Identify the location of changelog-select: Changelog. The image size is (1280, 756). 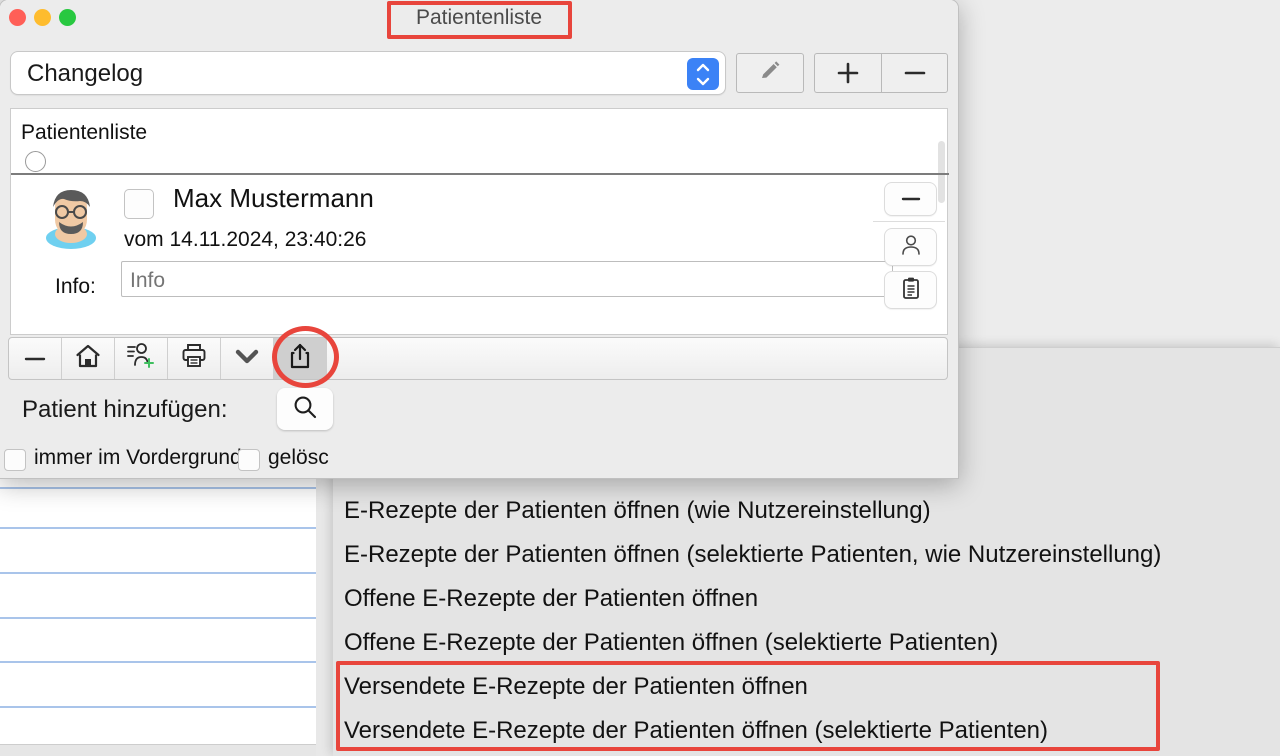
(368, 73).